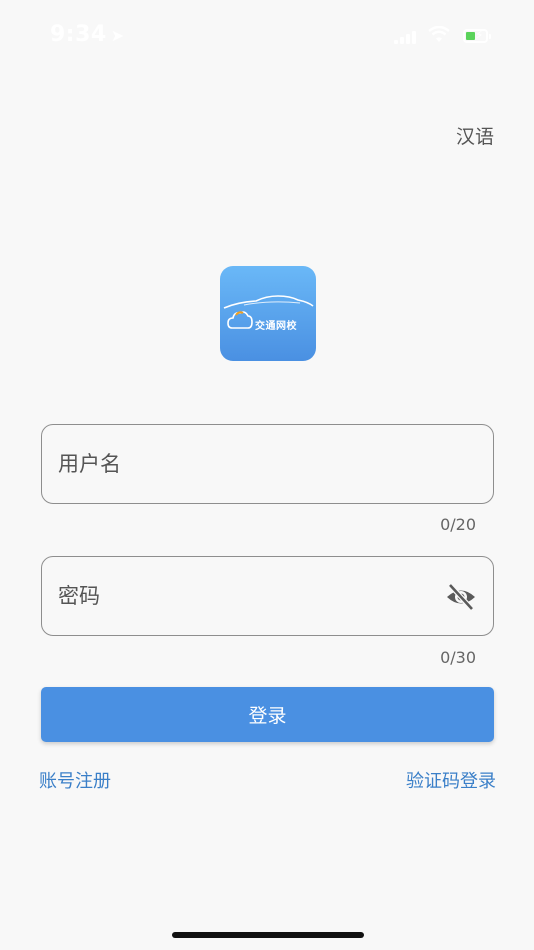 This screenshot has height=950, width=534. What do you see at coordinates (276, 326) in the screenshot?
I see `logo-text: 交通网校` at bounding box center [276, 326].